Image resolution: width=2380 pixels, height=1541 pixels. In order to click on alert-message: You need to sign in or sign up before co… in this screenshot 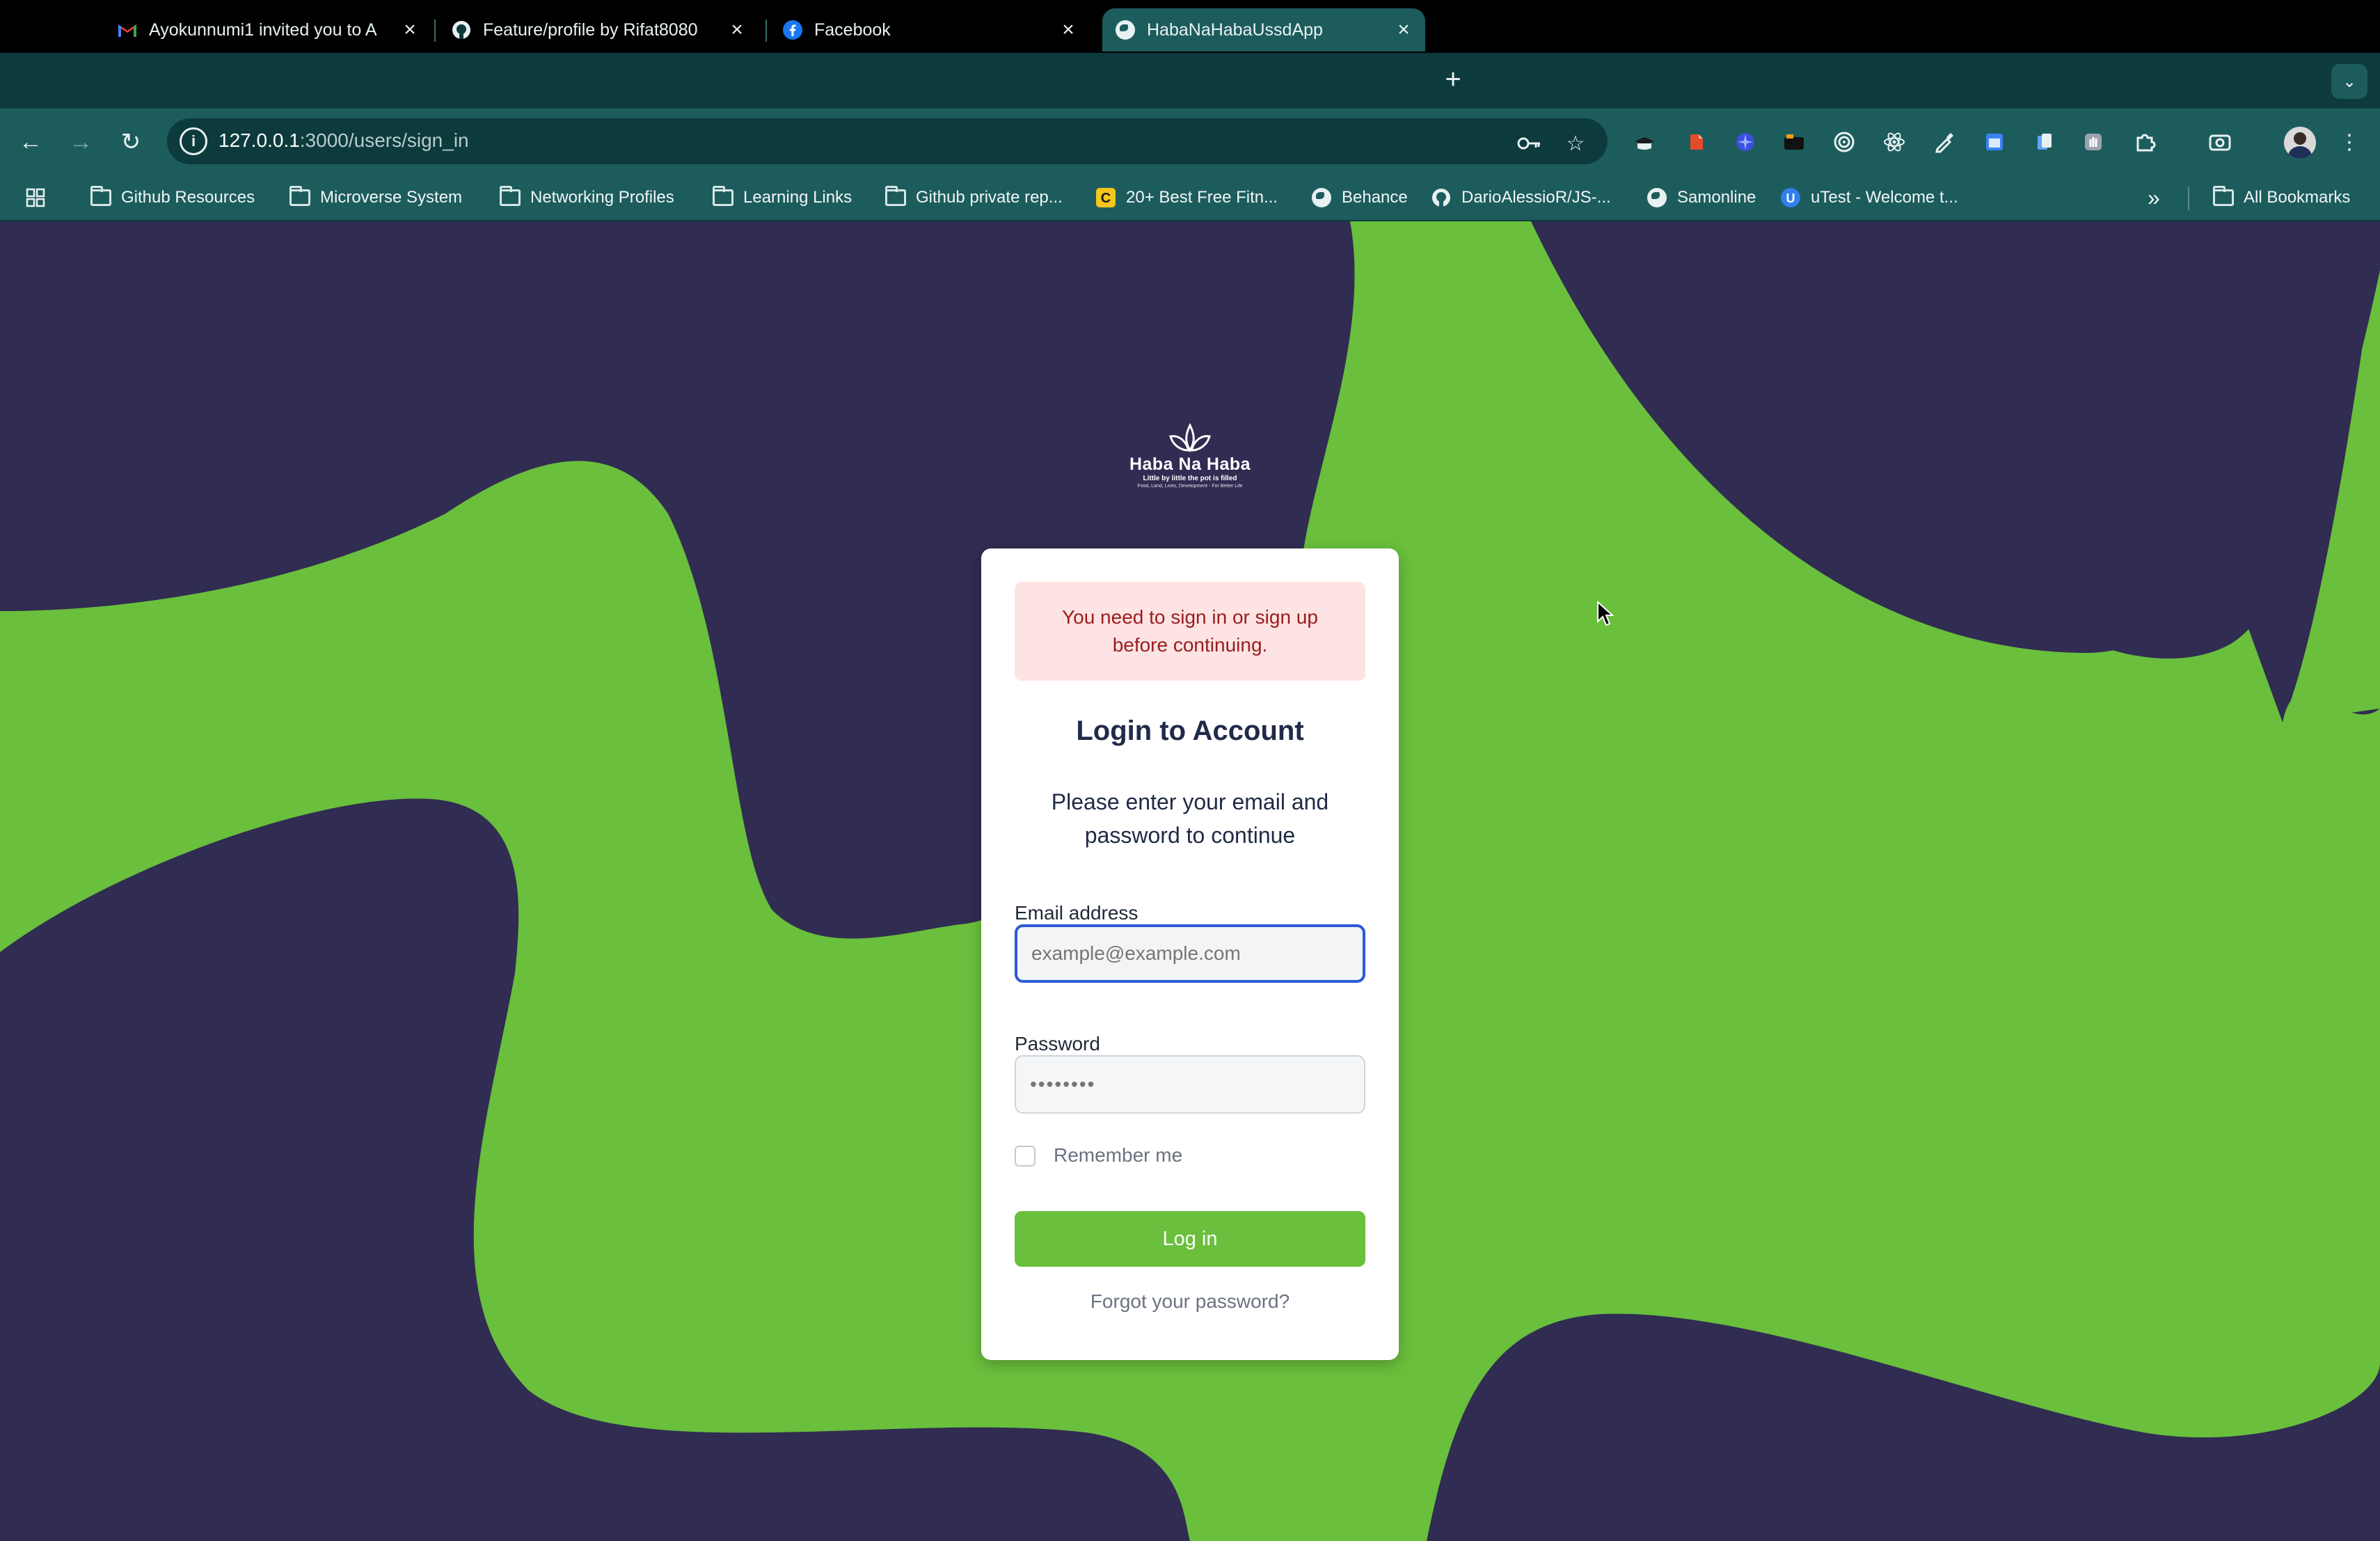, I will do `click(1190, 631)`.